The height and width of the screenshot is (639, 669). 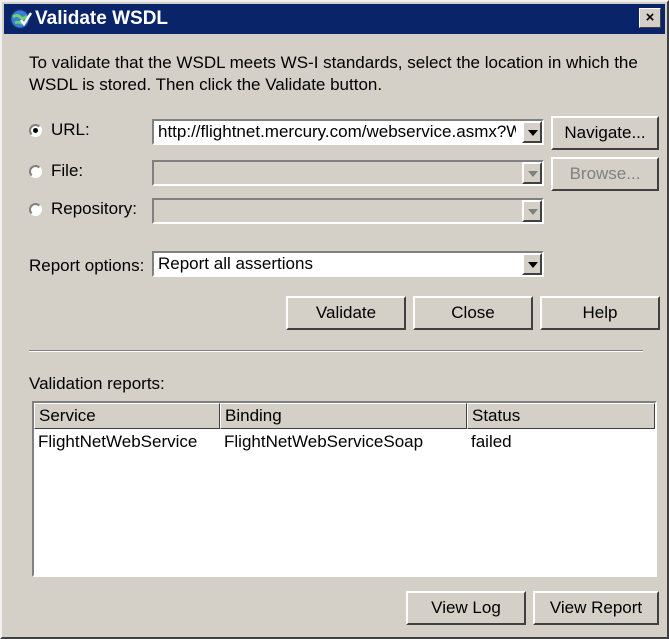 I want to click on column-header-service: Service, so click(x=127, y=416).